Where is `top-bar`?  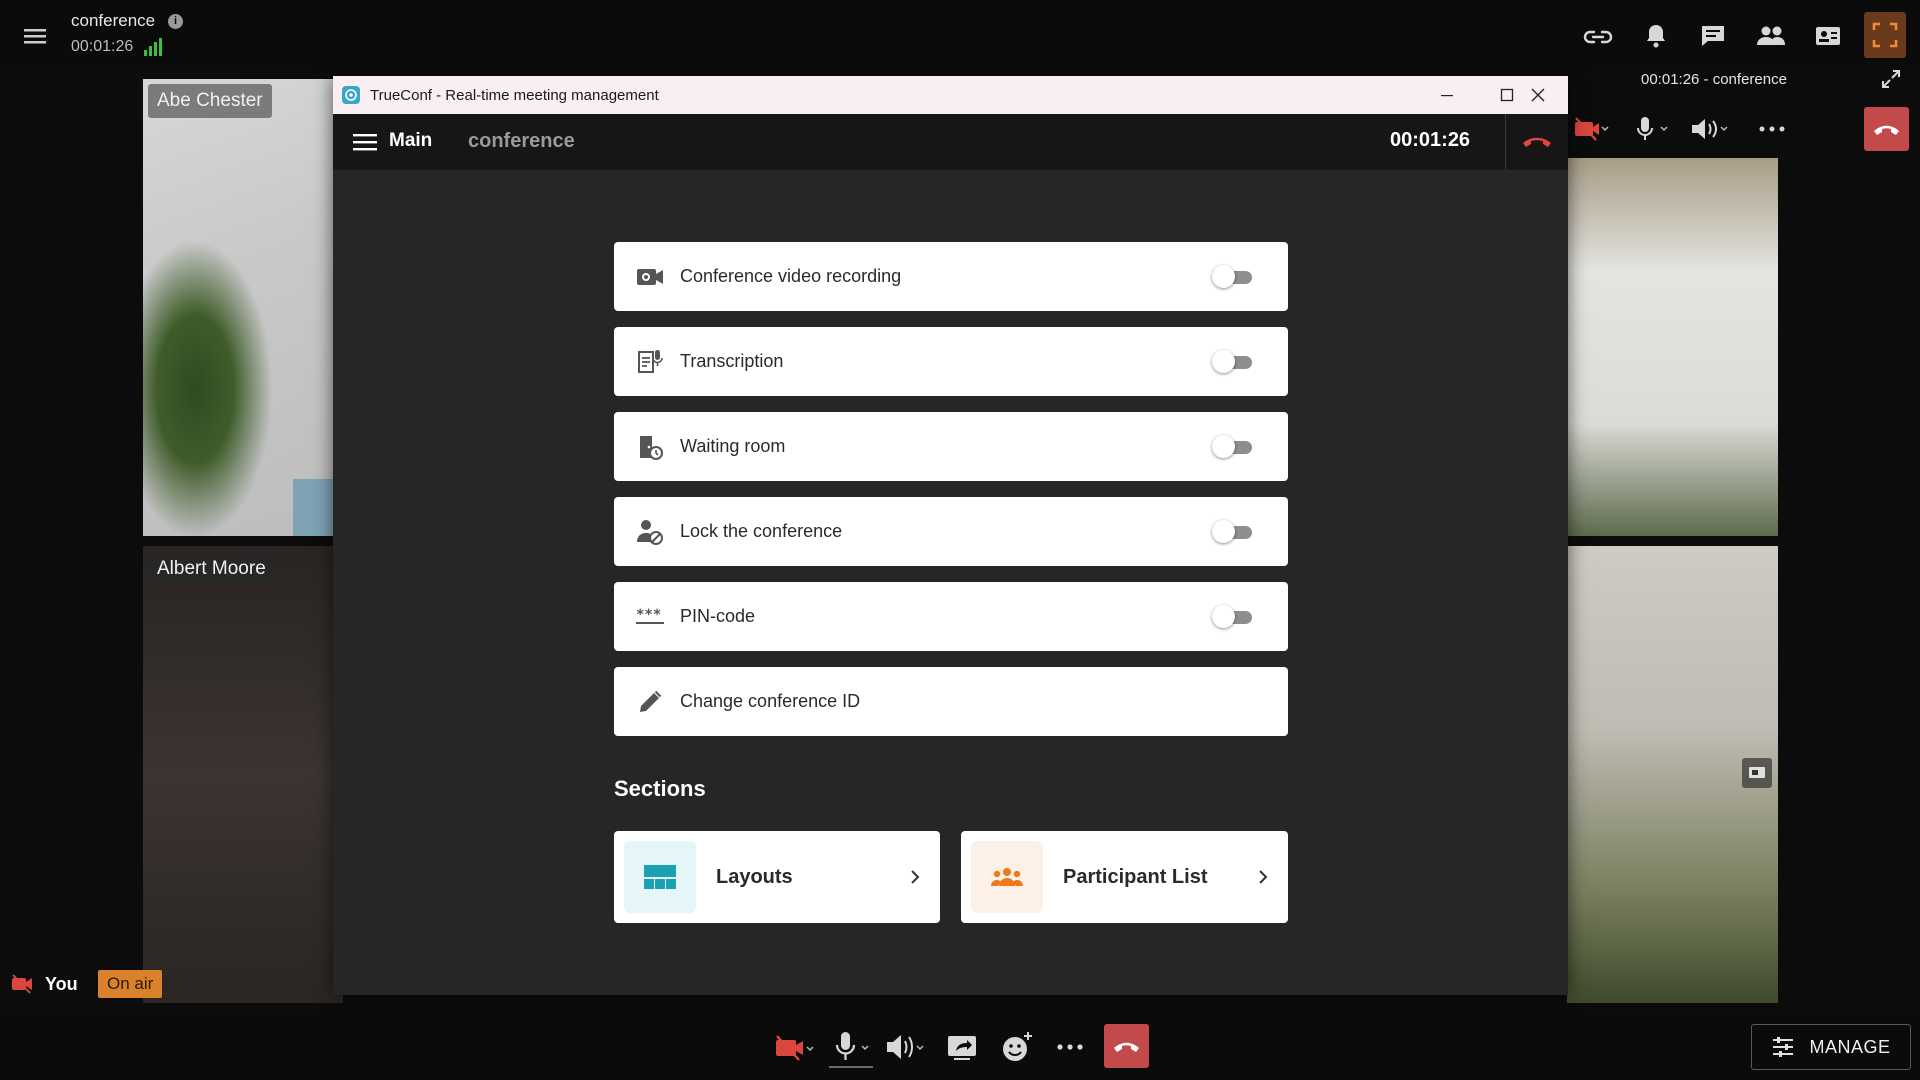
top-bar is located at coordinates (960, 35).